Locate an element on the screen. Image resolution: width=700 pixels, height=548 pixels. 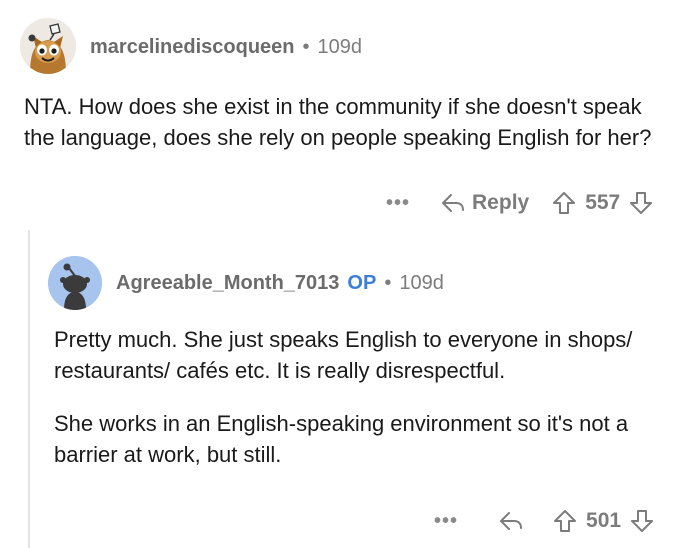
vote-controls: 557 is located at coordinates (602, 203).